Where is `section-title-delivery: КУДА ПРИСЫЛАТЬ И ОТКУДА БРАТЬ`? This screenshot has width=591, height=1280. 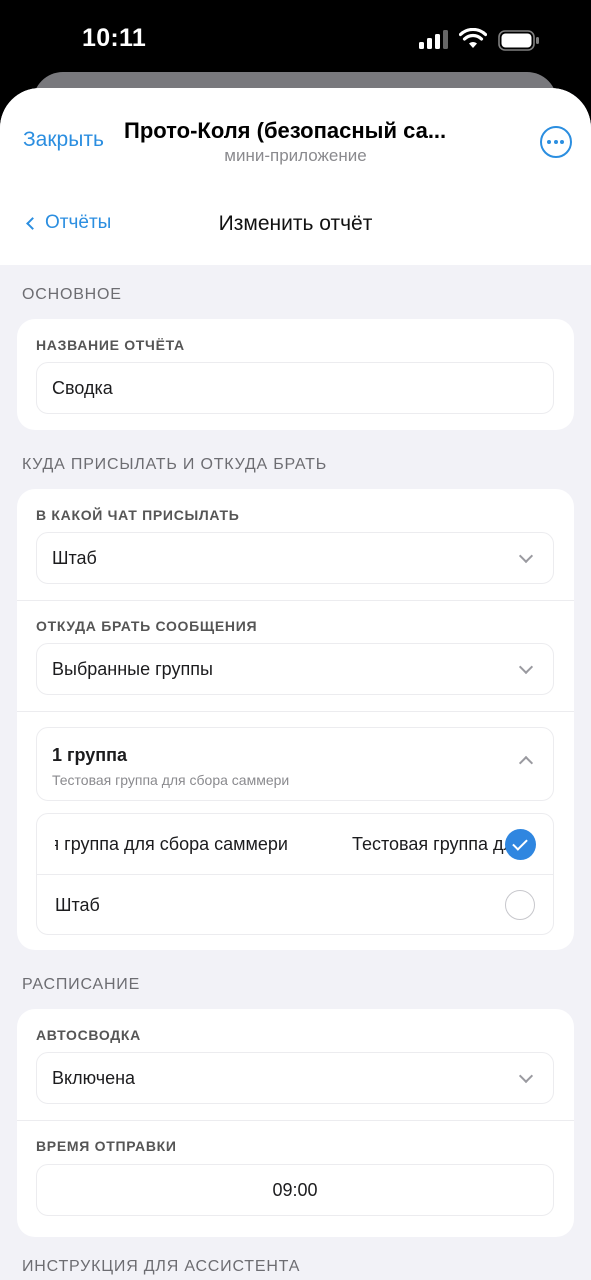
section-title-delivery: КУДА ПРИСЫЛАТЬ И ОТКУДА БРАТЬ is located at coordinates (174, 464).